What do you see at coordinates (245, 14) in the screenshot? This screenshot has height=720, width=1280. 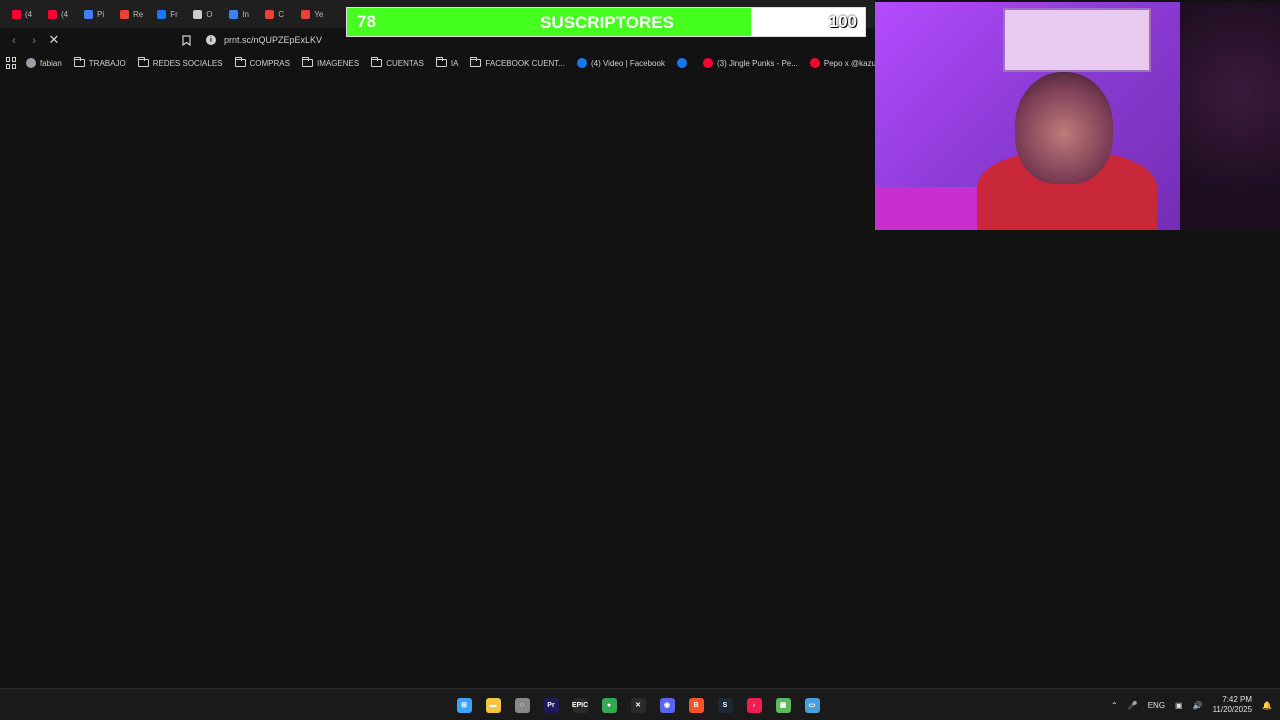 I see `tab-label: In` at bounding box center [245, 14].